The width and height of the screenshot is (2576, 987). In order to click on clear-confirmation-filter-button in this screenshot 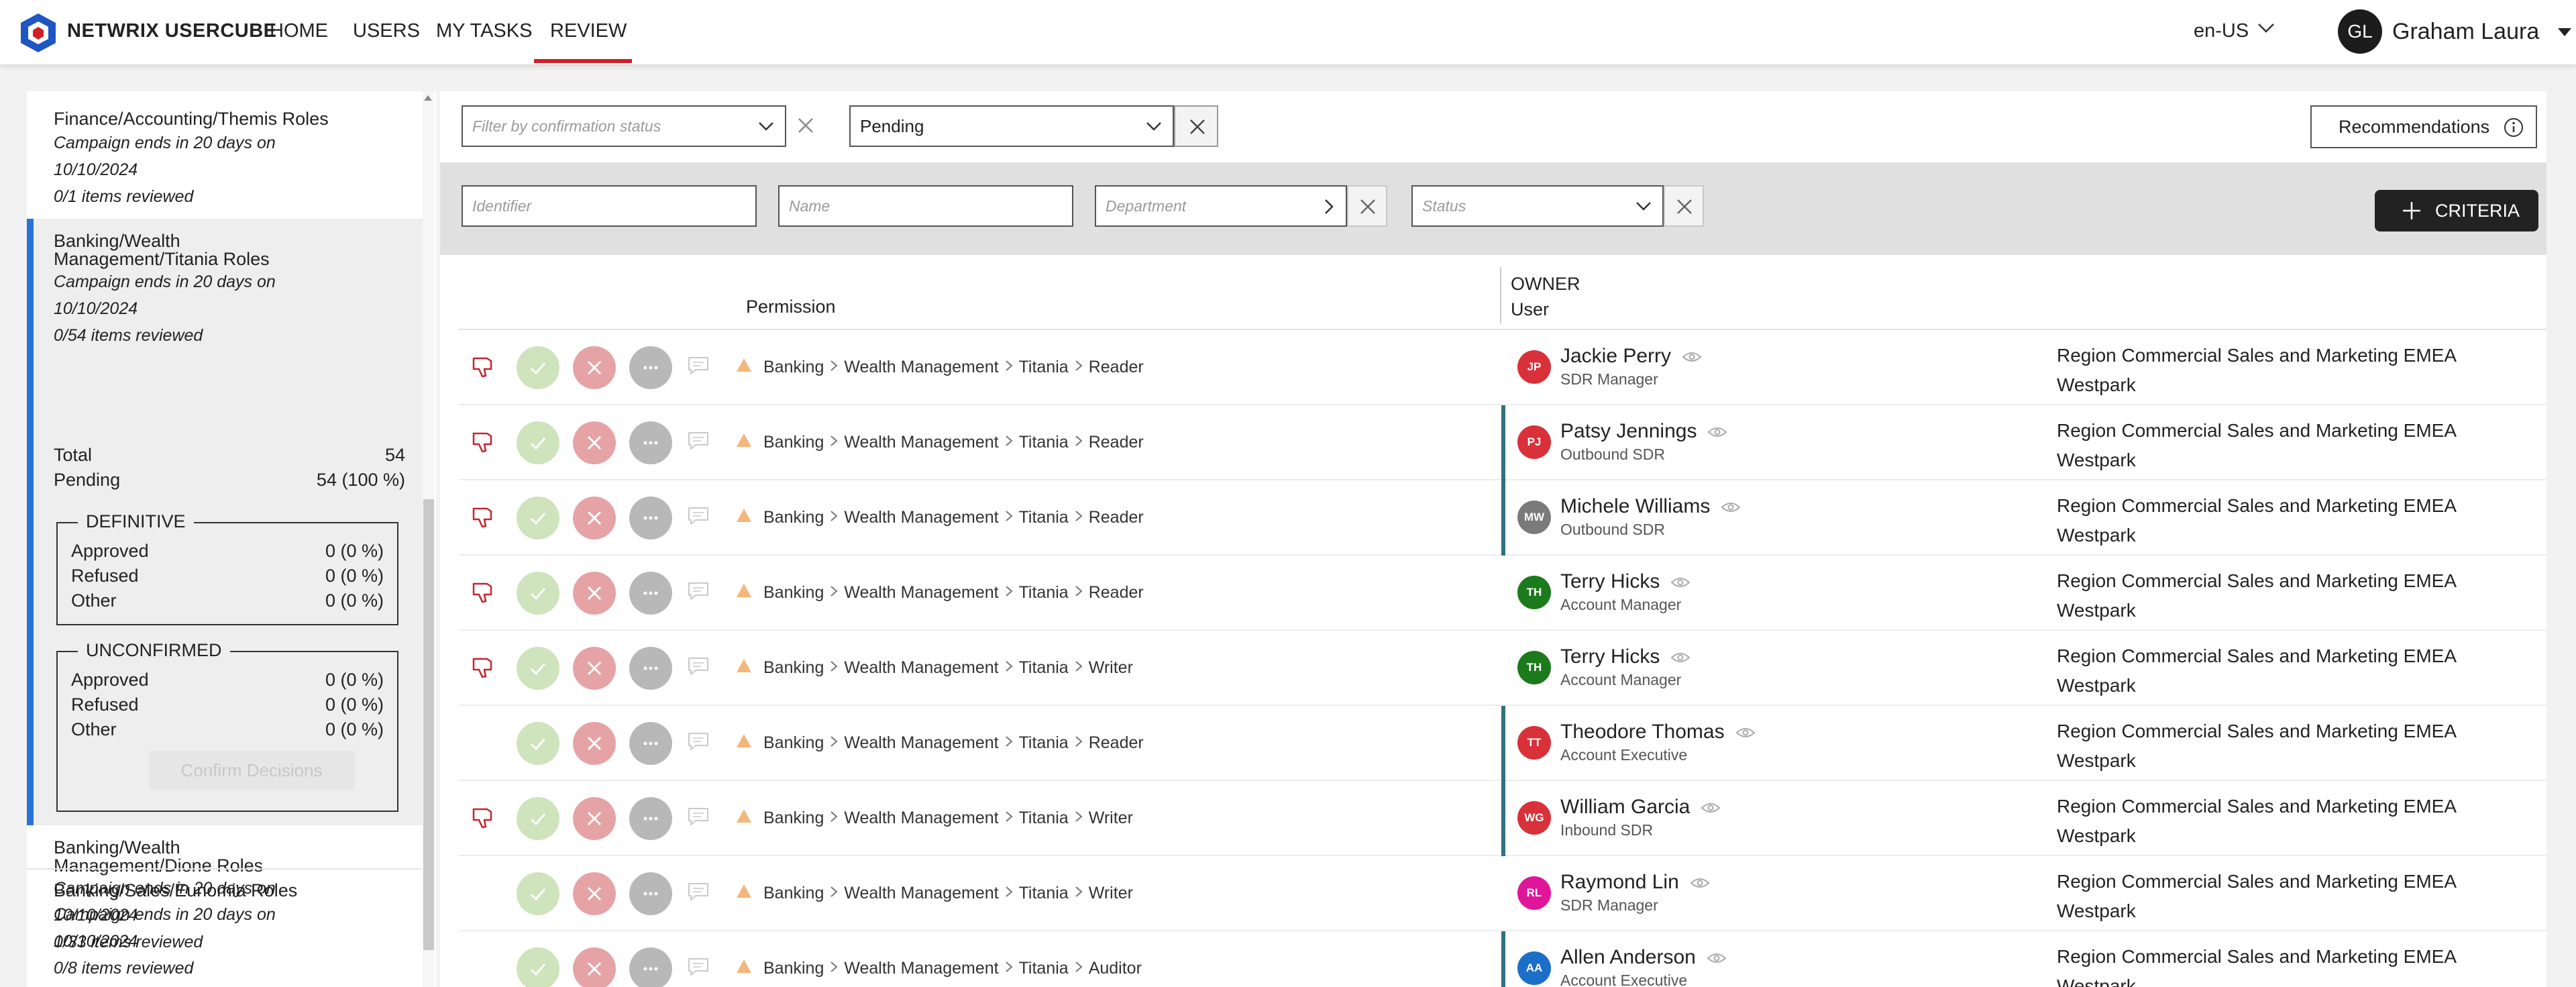, I will do `click(805, 126)`.